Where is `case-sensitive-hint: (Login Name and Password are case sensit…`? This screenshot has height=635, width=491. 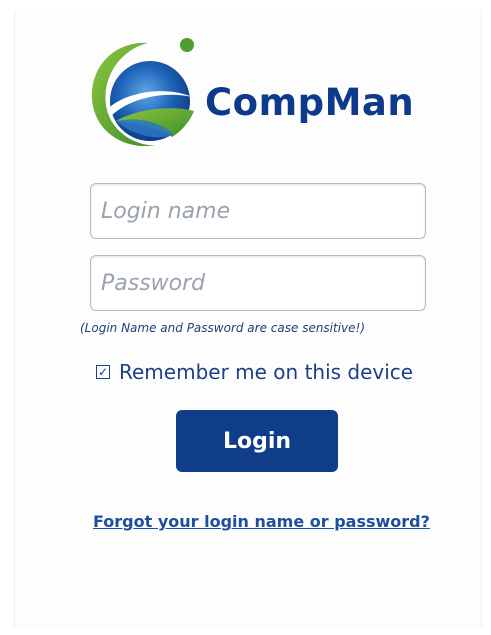 case-sensitive-hint: (Login Name and Password are case sensit… is located at coordinates (223, 328).